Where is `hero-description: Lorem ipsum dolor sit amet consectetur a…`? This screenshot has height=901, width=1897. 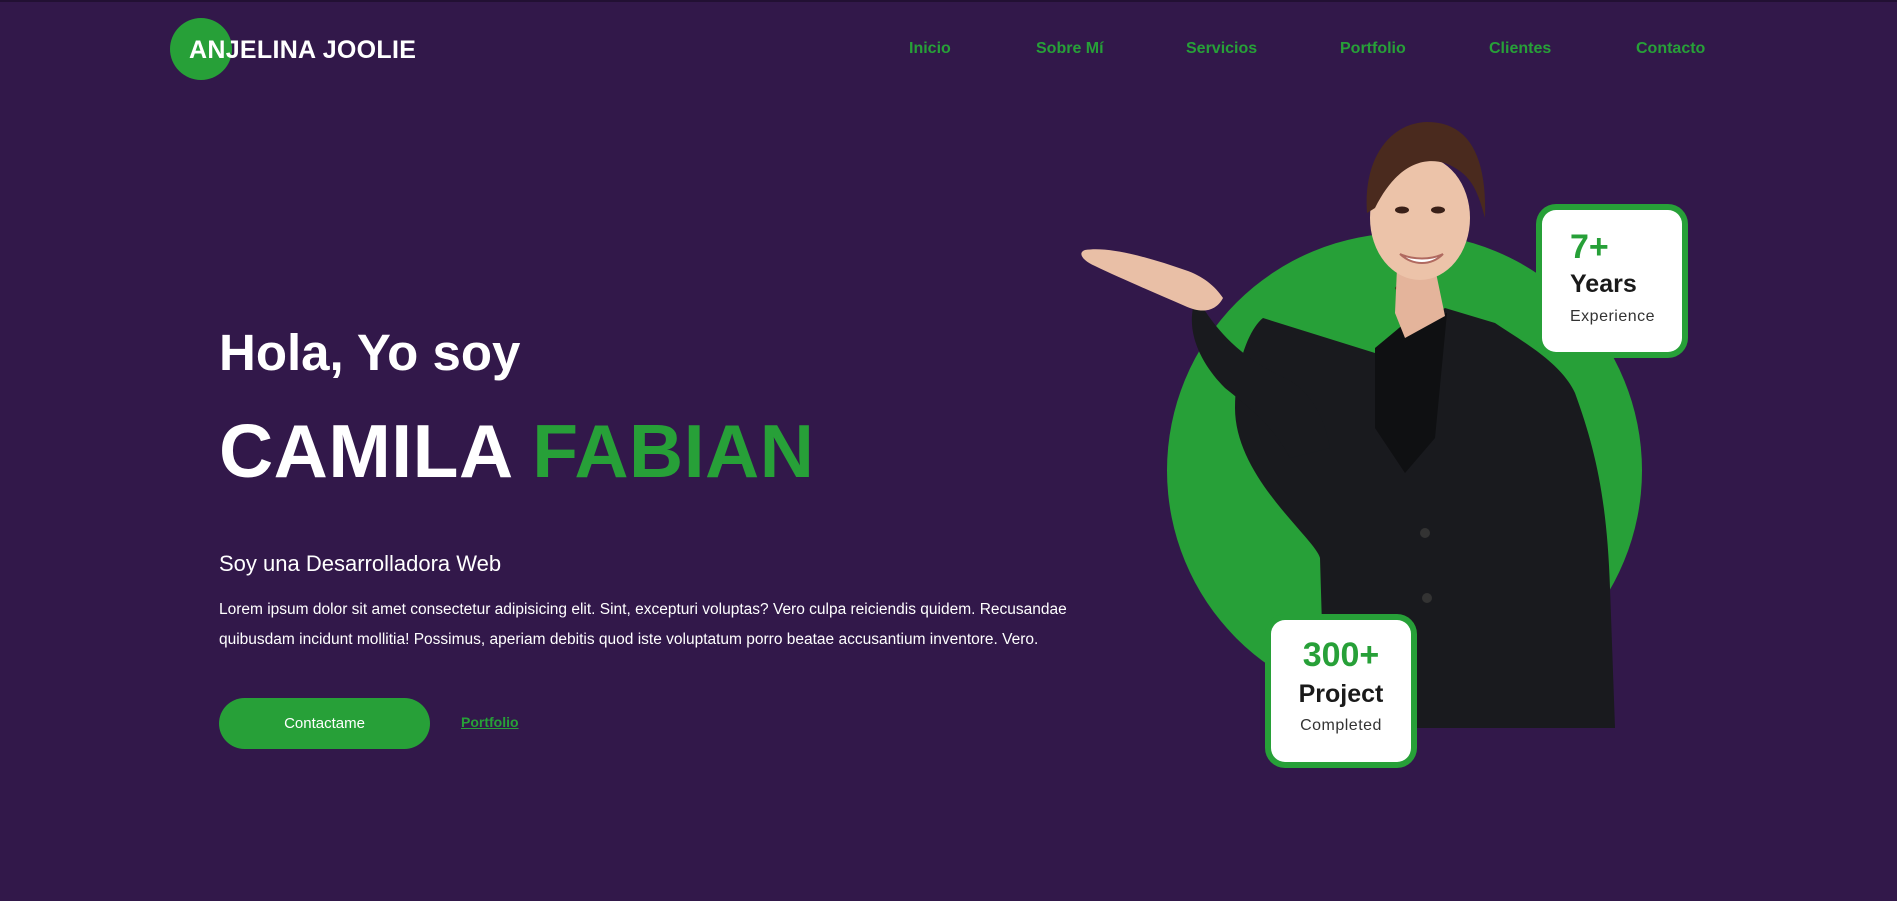 hero-description: Lorem ipsum dolor sit amet consectetur a… is located at coordinates (643, 624).